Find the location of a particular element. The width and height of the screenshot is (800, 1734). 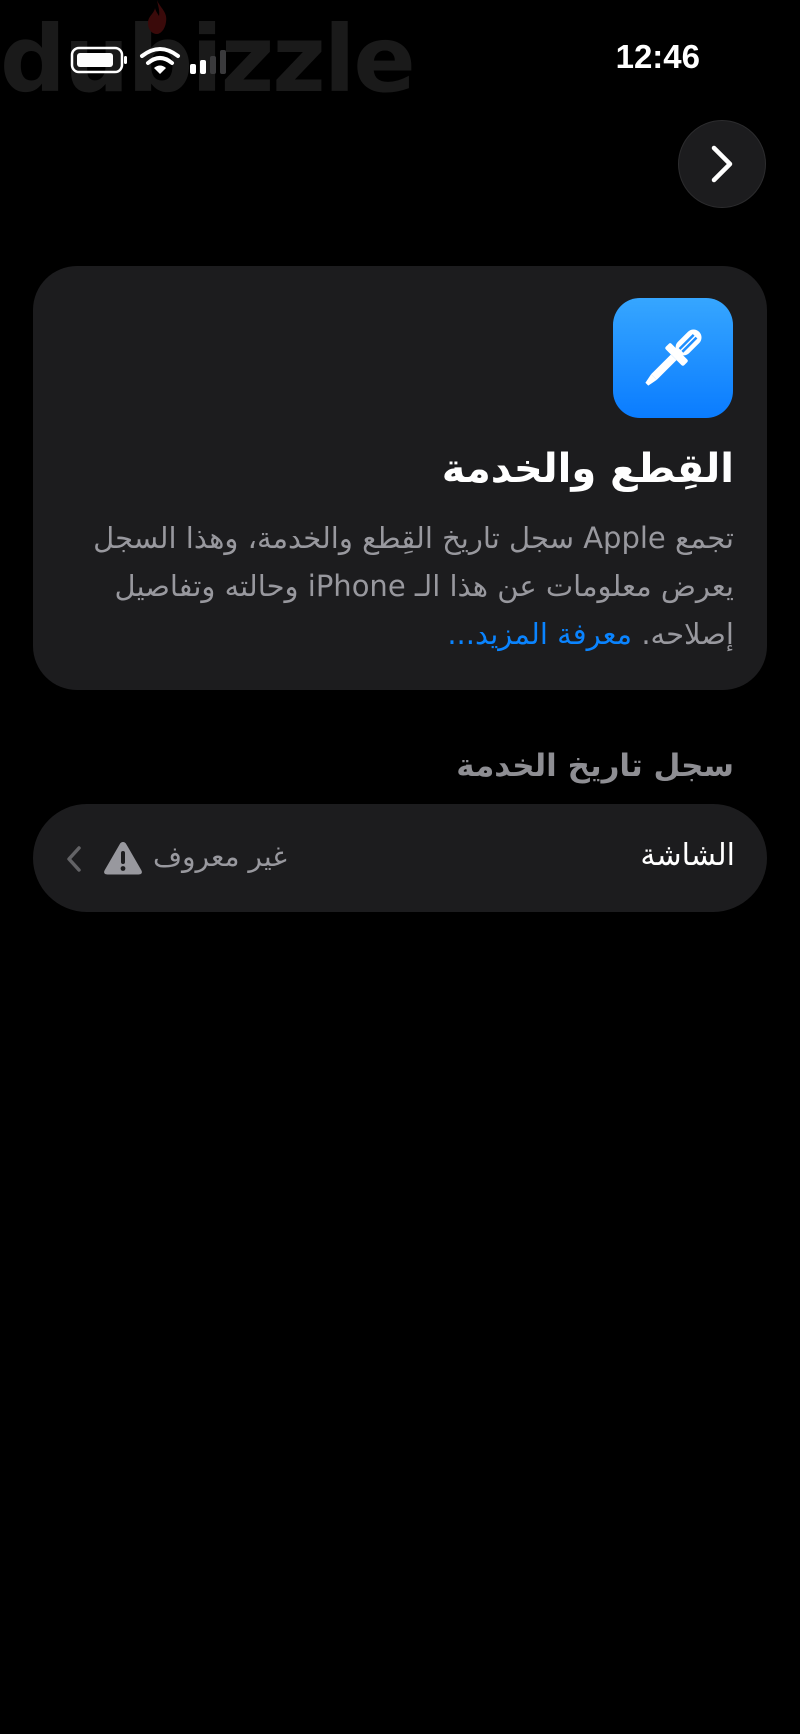

chevron-right-icon is located at coordinates (722, 164).